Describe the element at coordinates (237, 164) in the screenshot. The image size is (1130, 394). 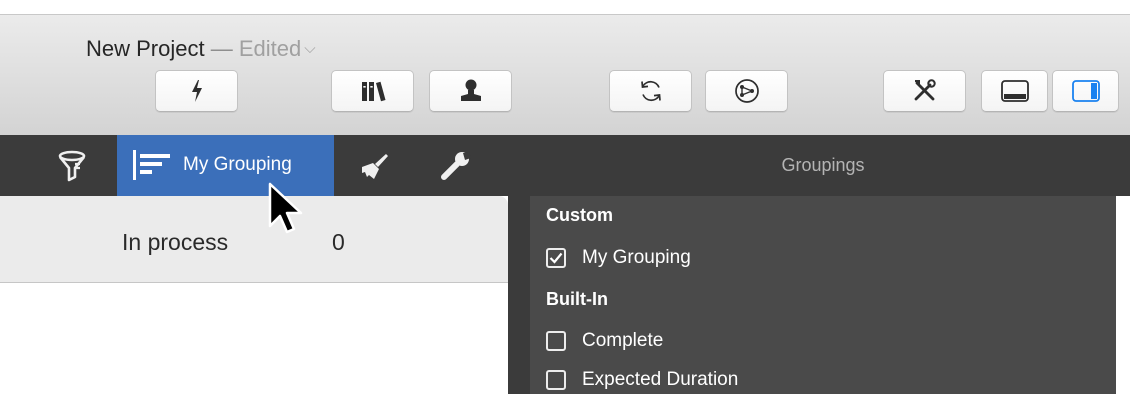
I see `tab-label: My Grouping` at that location.